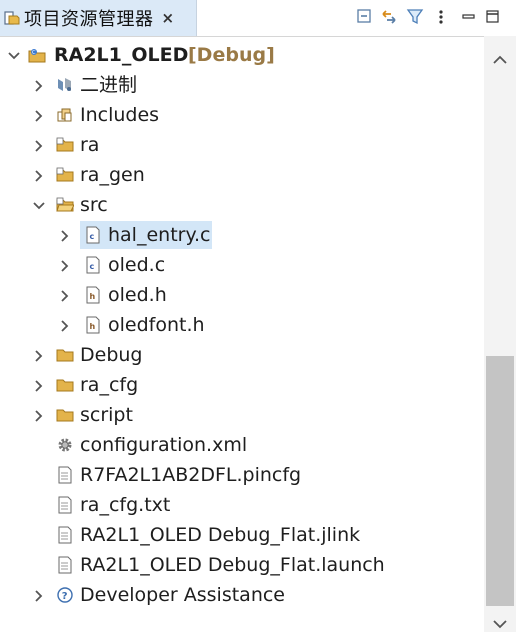 This screenshot has width=516, height=633. What do you see at coordinates (106, 415) in the screenshot?
I see `tree-item-label: script` at bounding box center [106, 415].